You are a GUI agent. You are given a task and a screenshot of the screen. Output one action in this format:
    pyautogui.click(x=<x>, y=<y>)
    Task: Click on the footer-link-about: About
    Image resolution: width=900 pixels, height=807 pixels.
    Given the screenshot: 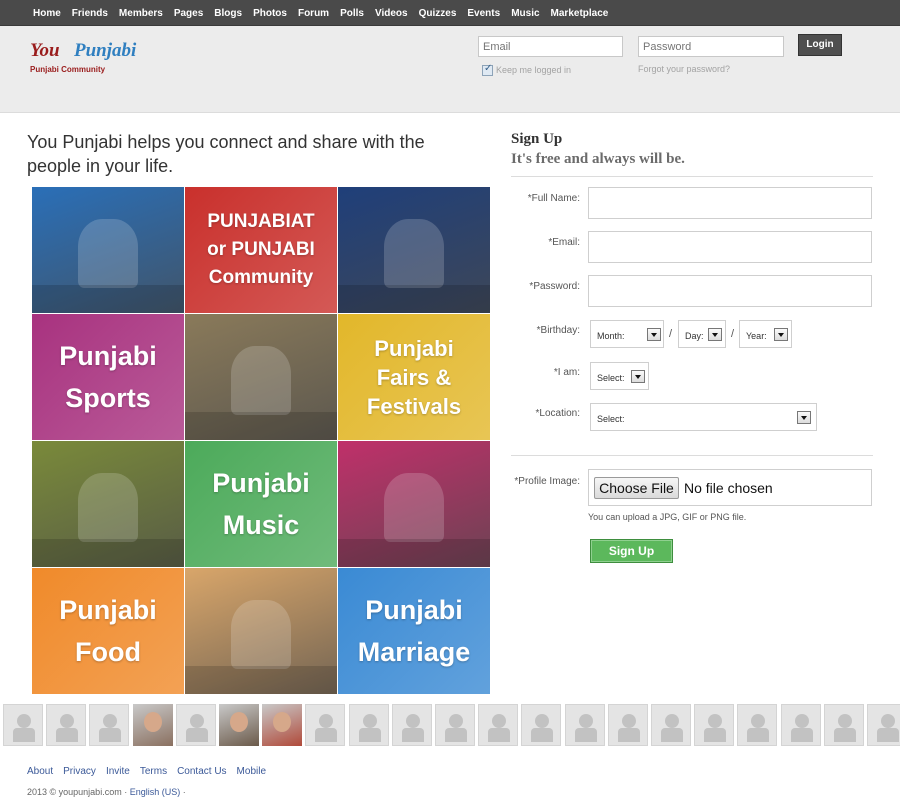 What is the action you would take?
    pyautogui.click(x=40, y=771)
    